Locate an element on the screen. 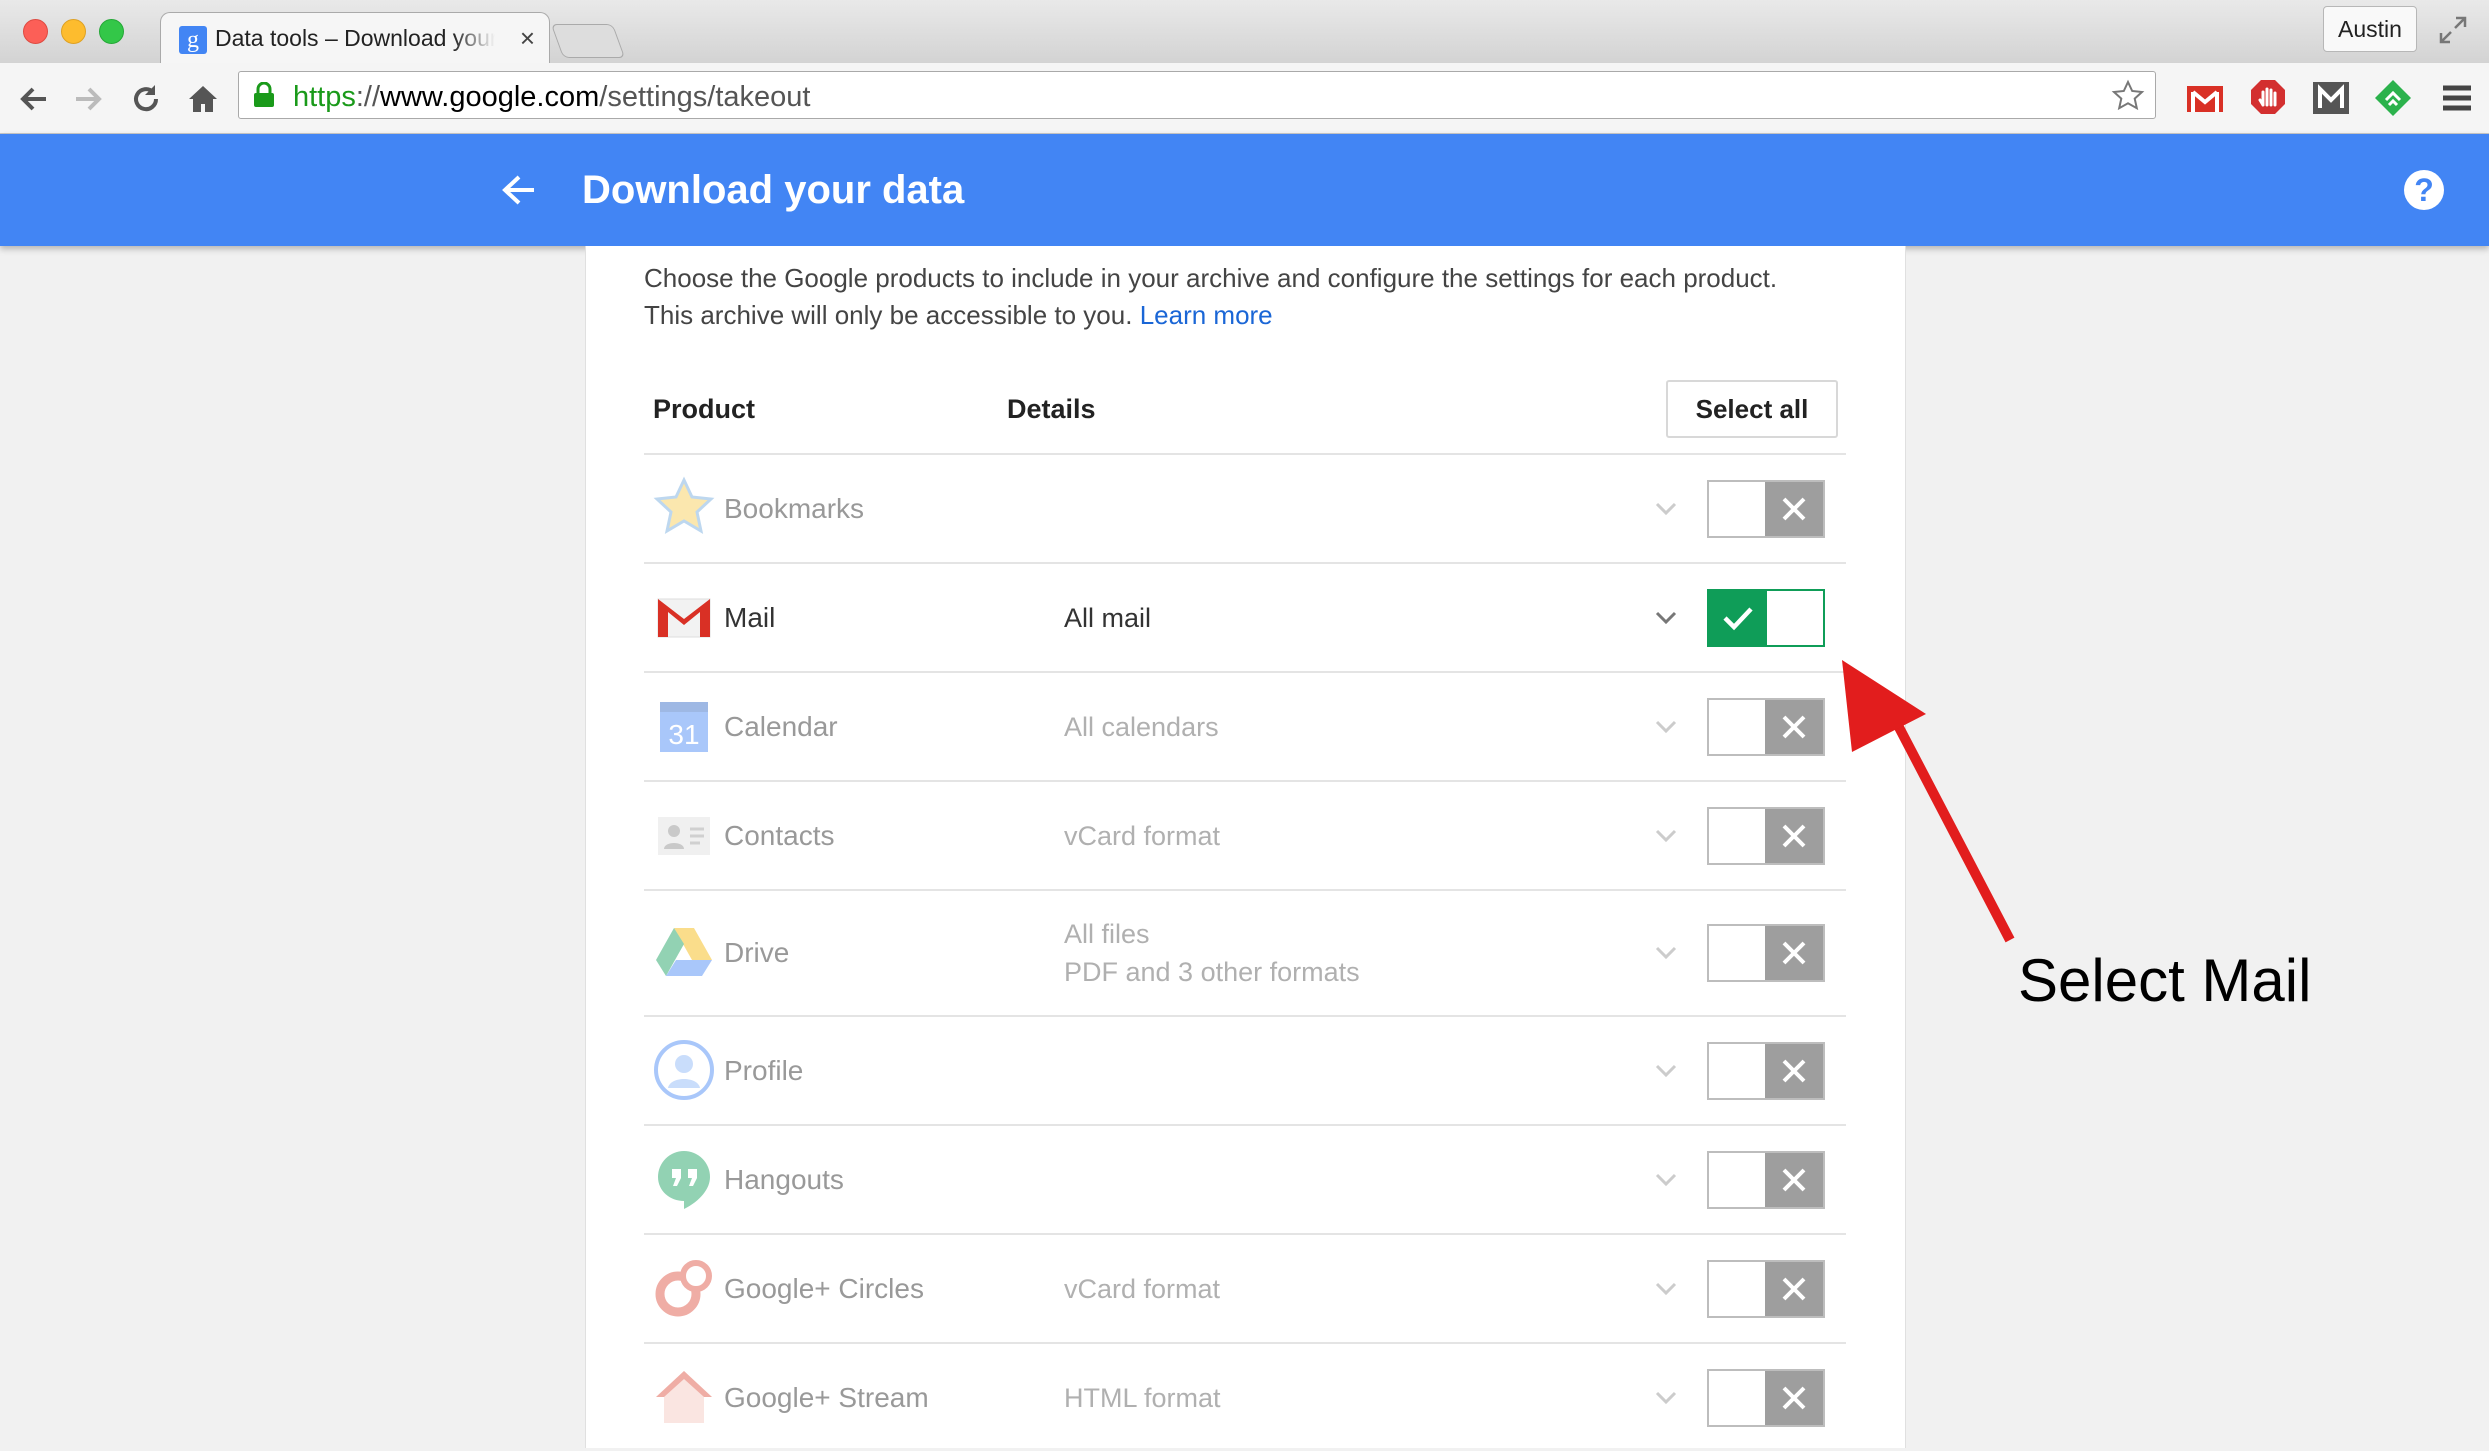 This screenshot has width=2489, height=1451. lock-icon is located at coordinates (264, 94).